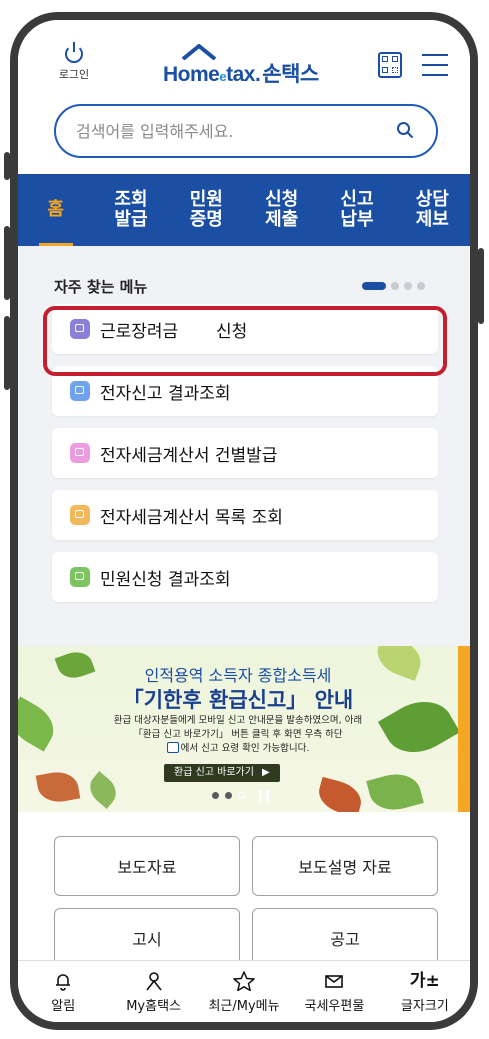 The height and width of the screenshot is (1039, 489). I want to click on logo-text: Homeetax.손택스, so click(241, 73).